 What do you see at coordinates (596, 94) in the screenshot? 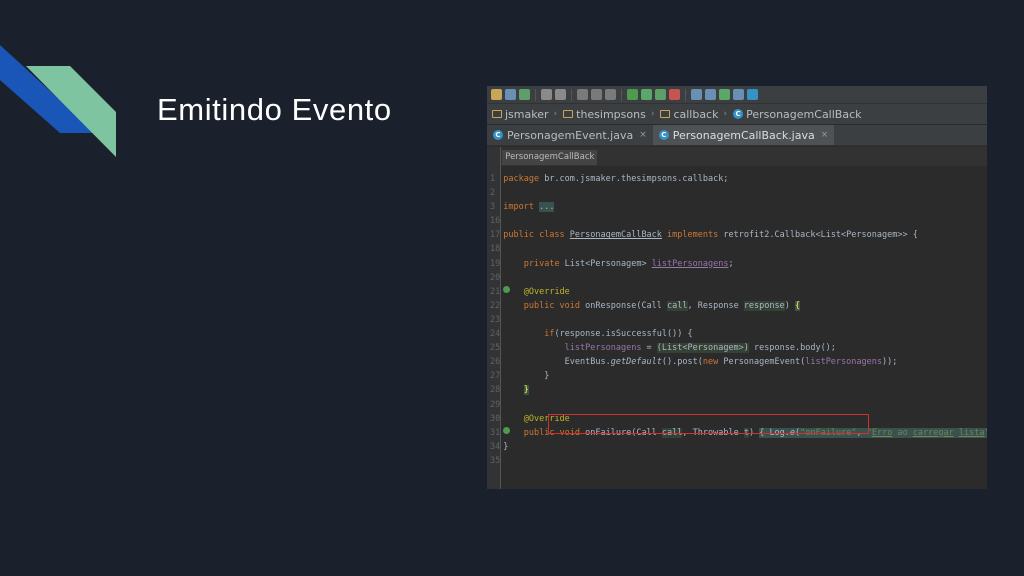
I see `copy-icon` at bounding box center [596, 94].